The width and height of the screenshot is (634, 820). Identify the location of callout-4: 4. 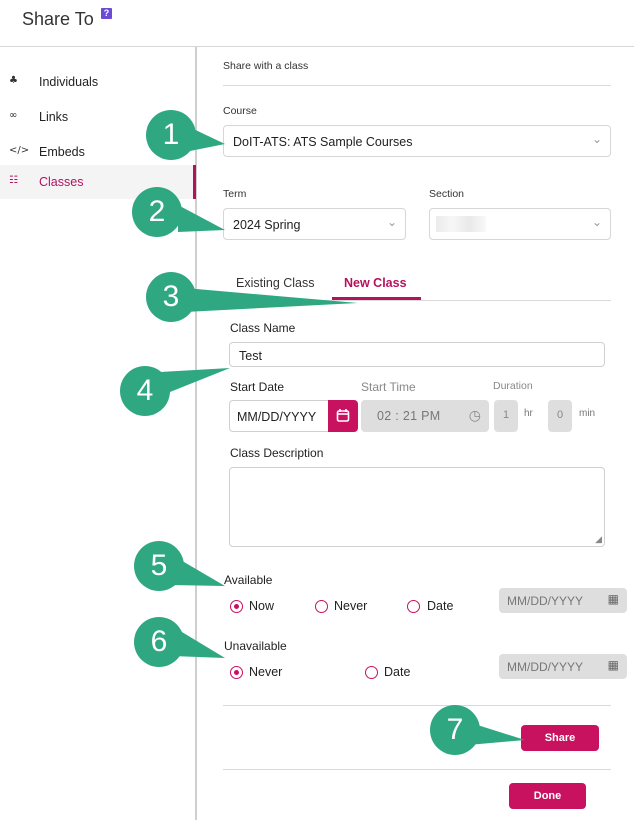
(145, 391).